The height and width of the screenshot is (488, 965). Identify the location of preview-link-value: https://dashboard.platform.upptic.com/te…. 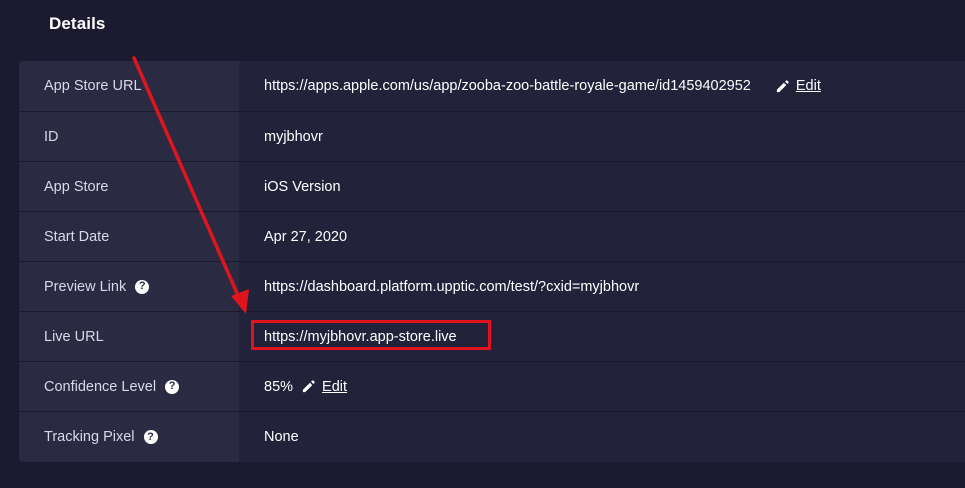
(451, 287).